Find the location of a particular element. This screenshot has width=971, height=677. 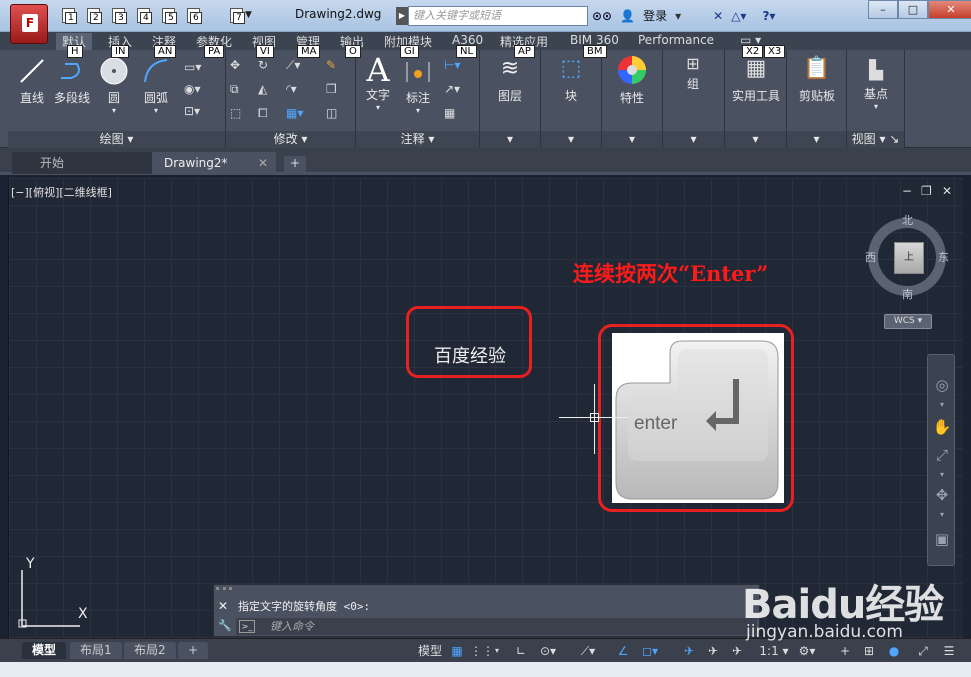

annotation-scale-icon: ✈ is located at coordinates (737, 651).